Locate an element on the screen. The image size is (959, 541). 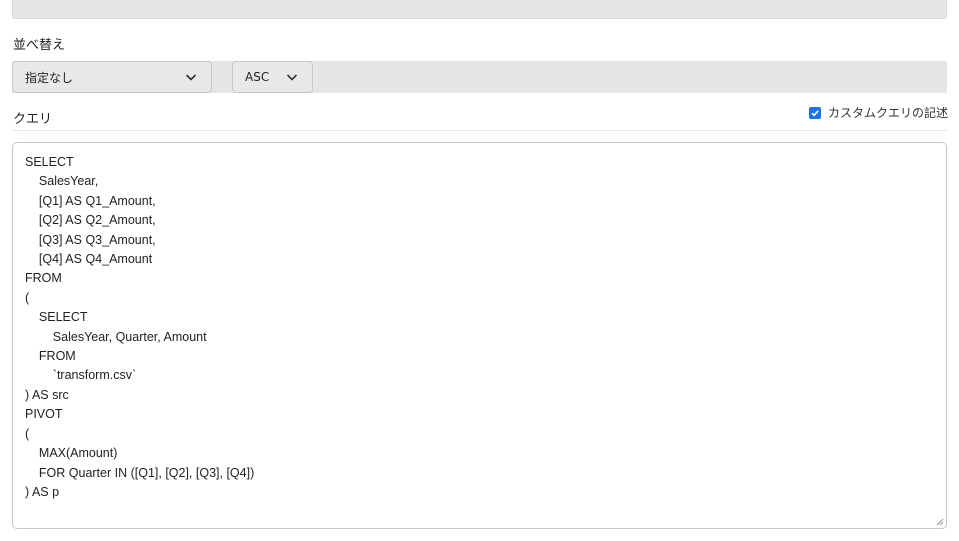
custom-query-toggle: カスタムクエリの記述 is located at coordinates (878, 112).